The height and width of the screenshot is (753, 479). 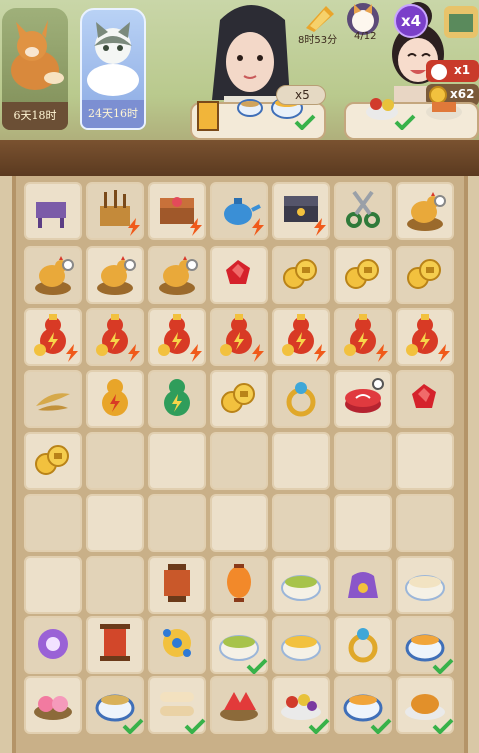 I want to click on red-box-icon, so click(x=363, y=399).